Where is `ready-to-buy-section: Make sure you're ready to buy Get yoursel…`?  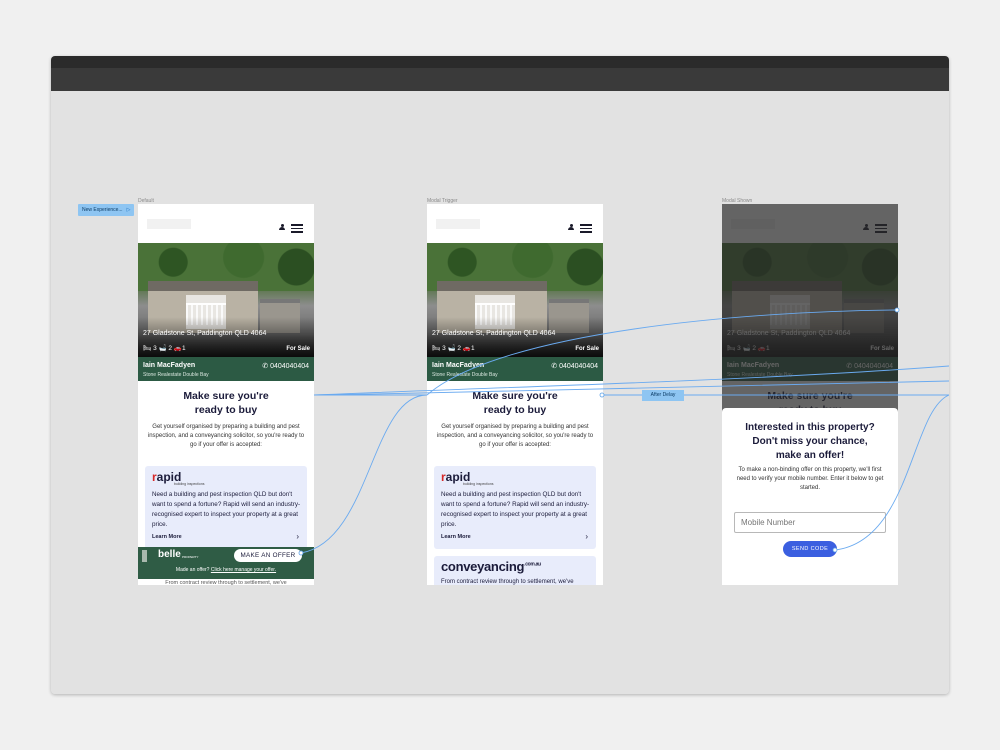 ready-to-buy-section: Make sure you're ready to buy Get yoursel… is located at coordinates (515, 483).